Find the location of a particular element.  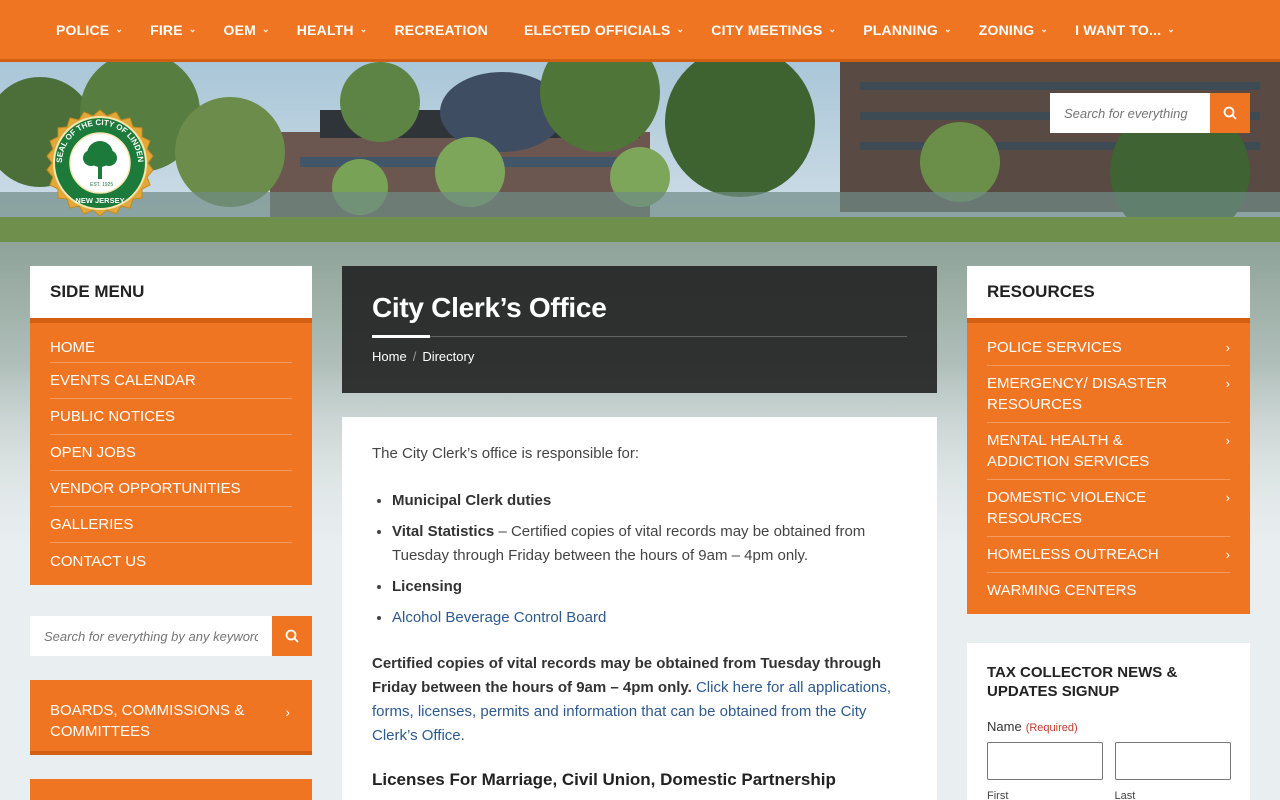

side-menu-title: SIDE MENU is located at coordinates (171, 294).